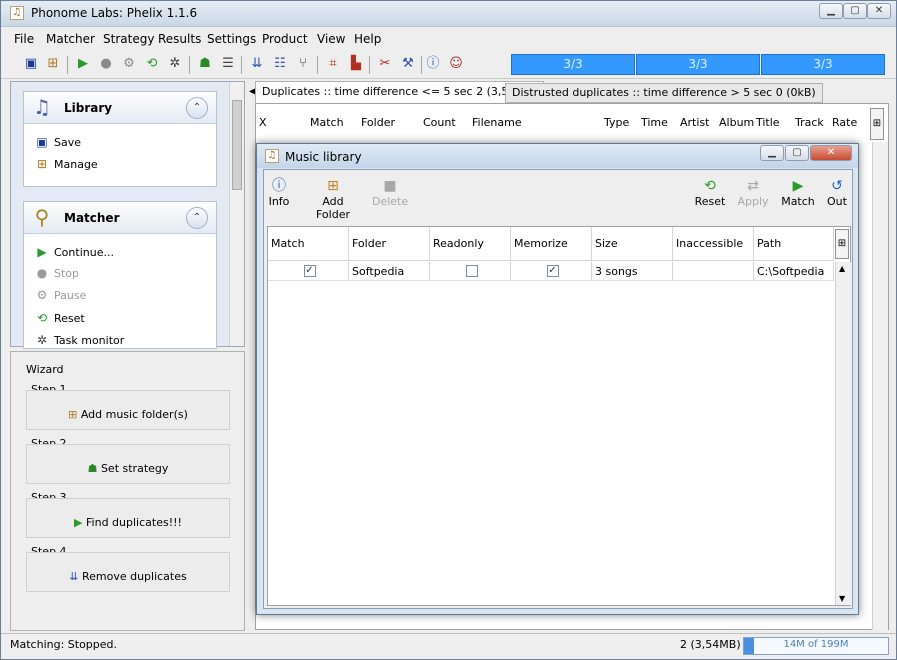 The image size is (897, 660). Describe the element at coordinates (120, 218) in the screenshot. I see `matcher-panel-header: ⚲ Matcher ⌃` at that location.